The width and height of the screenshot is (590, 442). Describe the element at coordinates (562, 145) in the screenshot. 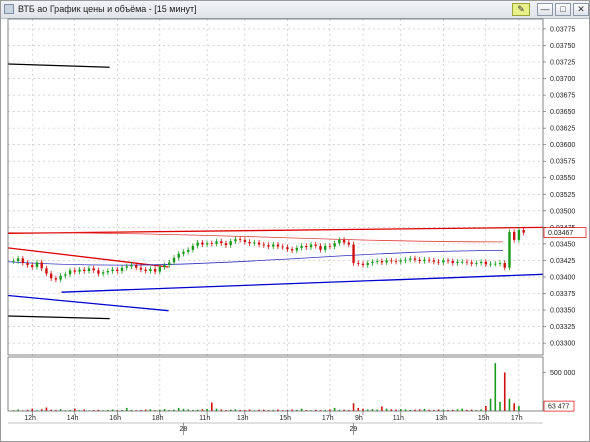

I see `y-tick-label: 0.03600` at that location.